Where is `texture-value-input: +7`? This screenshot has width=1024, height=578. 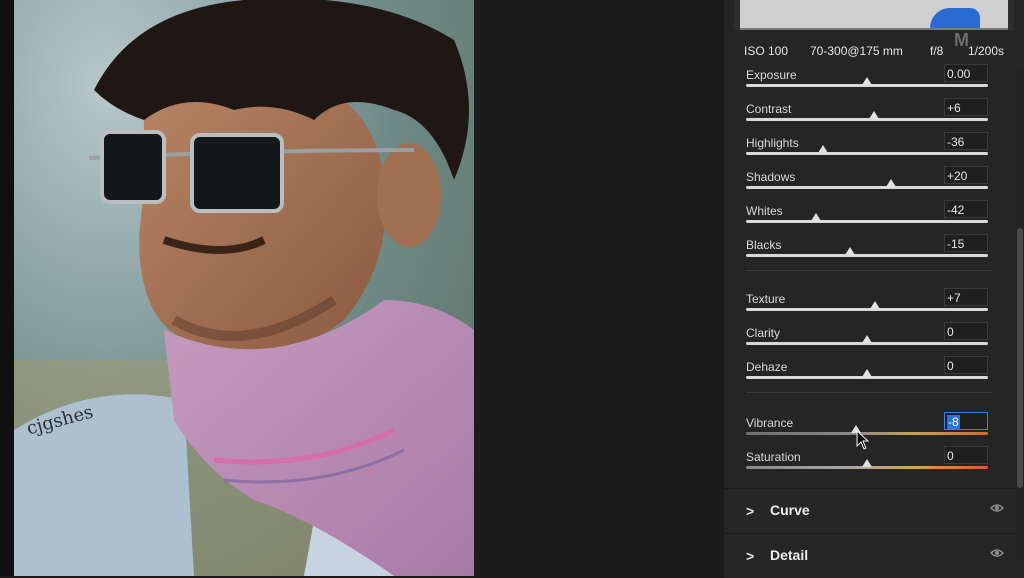
texture-value-input: +7 is located at coordinates (966, 297).